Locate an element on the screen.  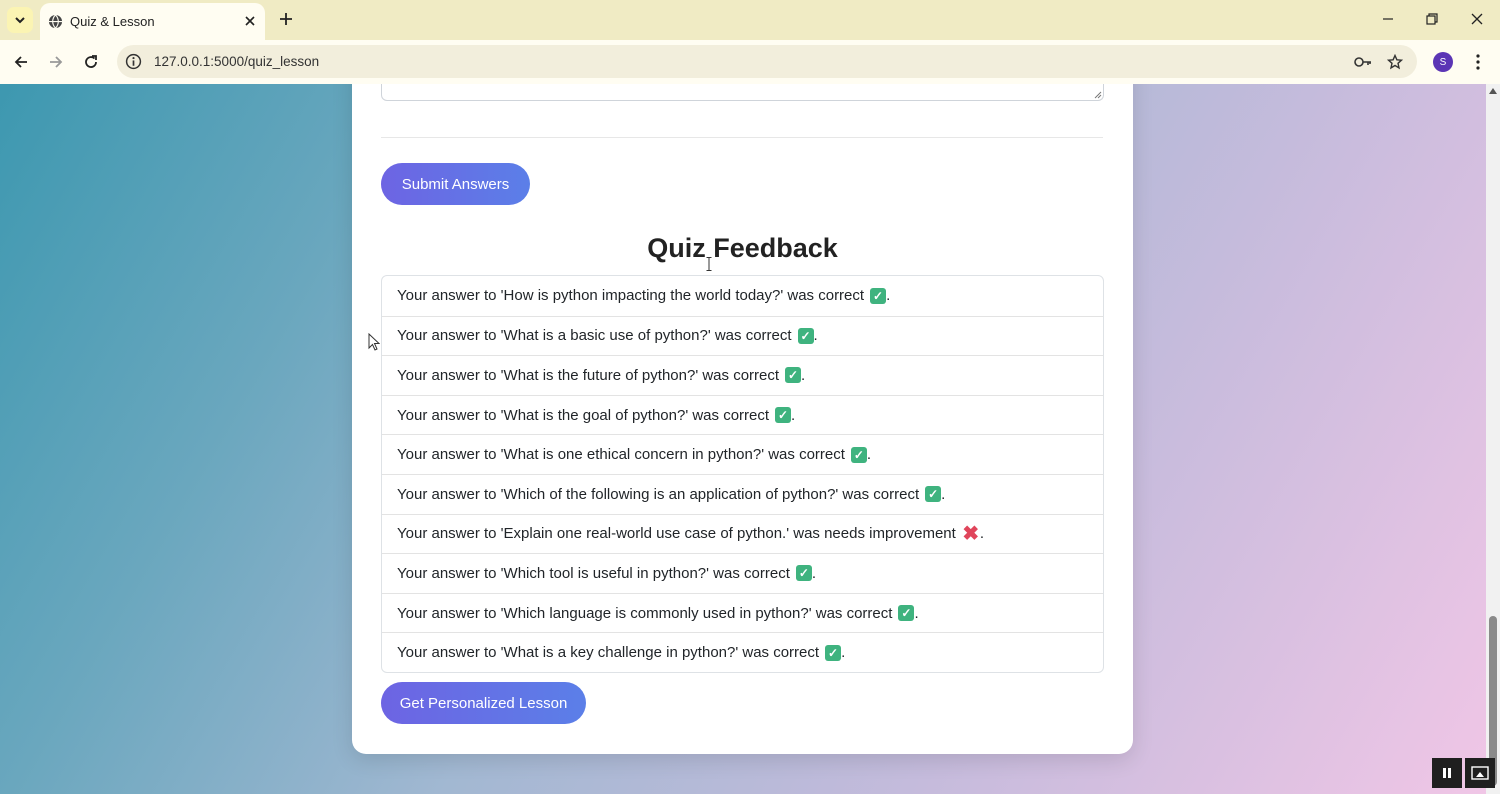
arrow-right-icon is located at coordinates (56, 62).